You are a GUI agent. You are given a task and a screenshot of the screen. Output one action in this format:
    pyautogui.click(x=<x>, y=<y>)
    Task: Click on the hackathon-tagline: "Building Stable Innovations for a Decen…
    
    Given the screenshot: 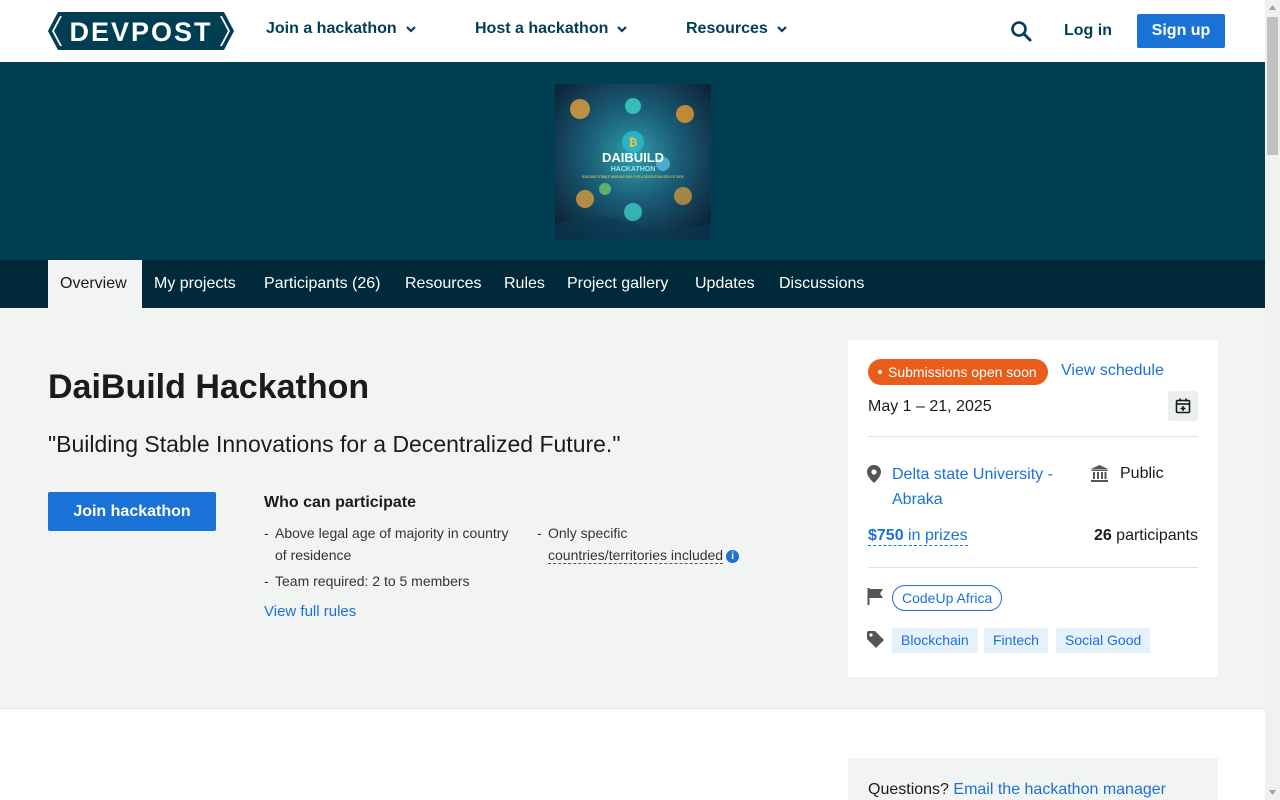 What is the action you would take?
    pyautogui.click(x=334, y=444)
    